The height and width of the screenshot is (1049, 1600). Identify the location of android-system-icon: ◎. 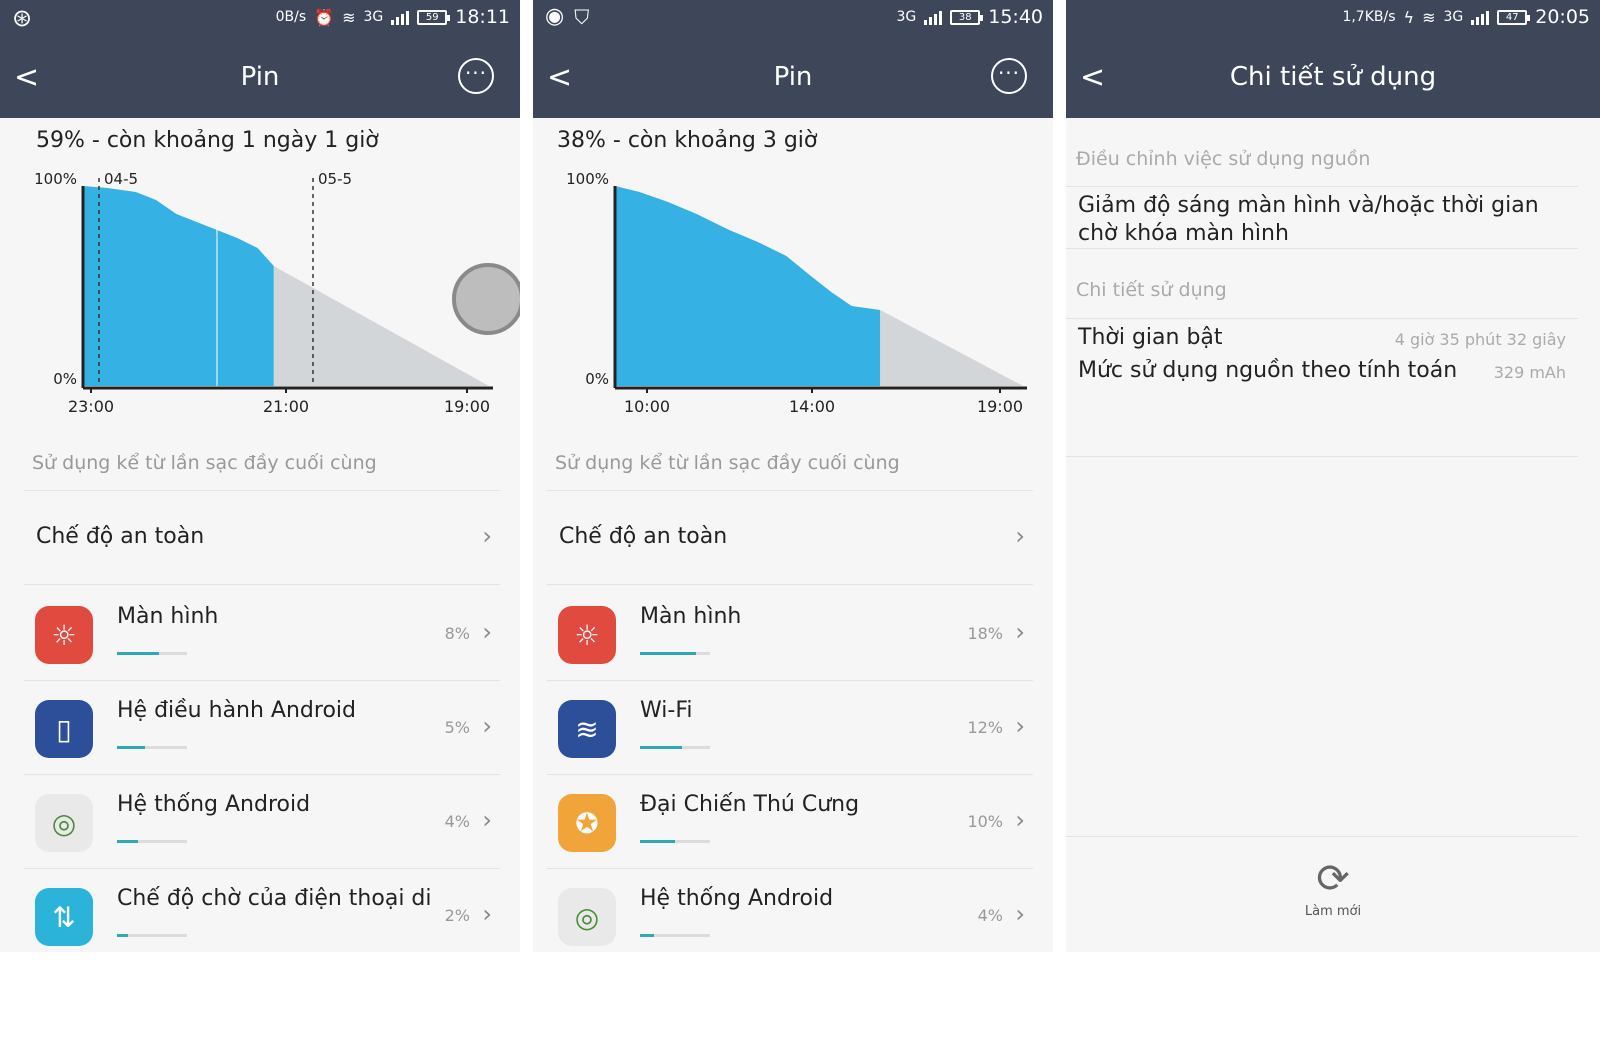
(64, 823).